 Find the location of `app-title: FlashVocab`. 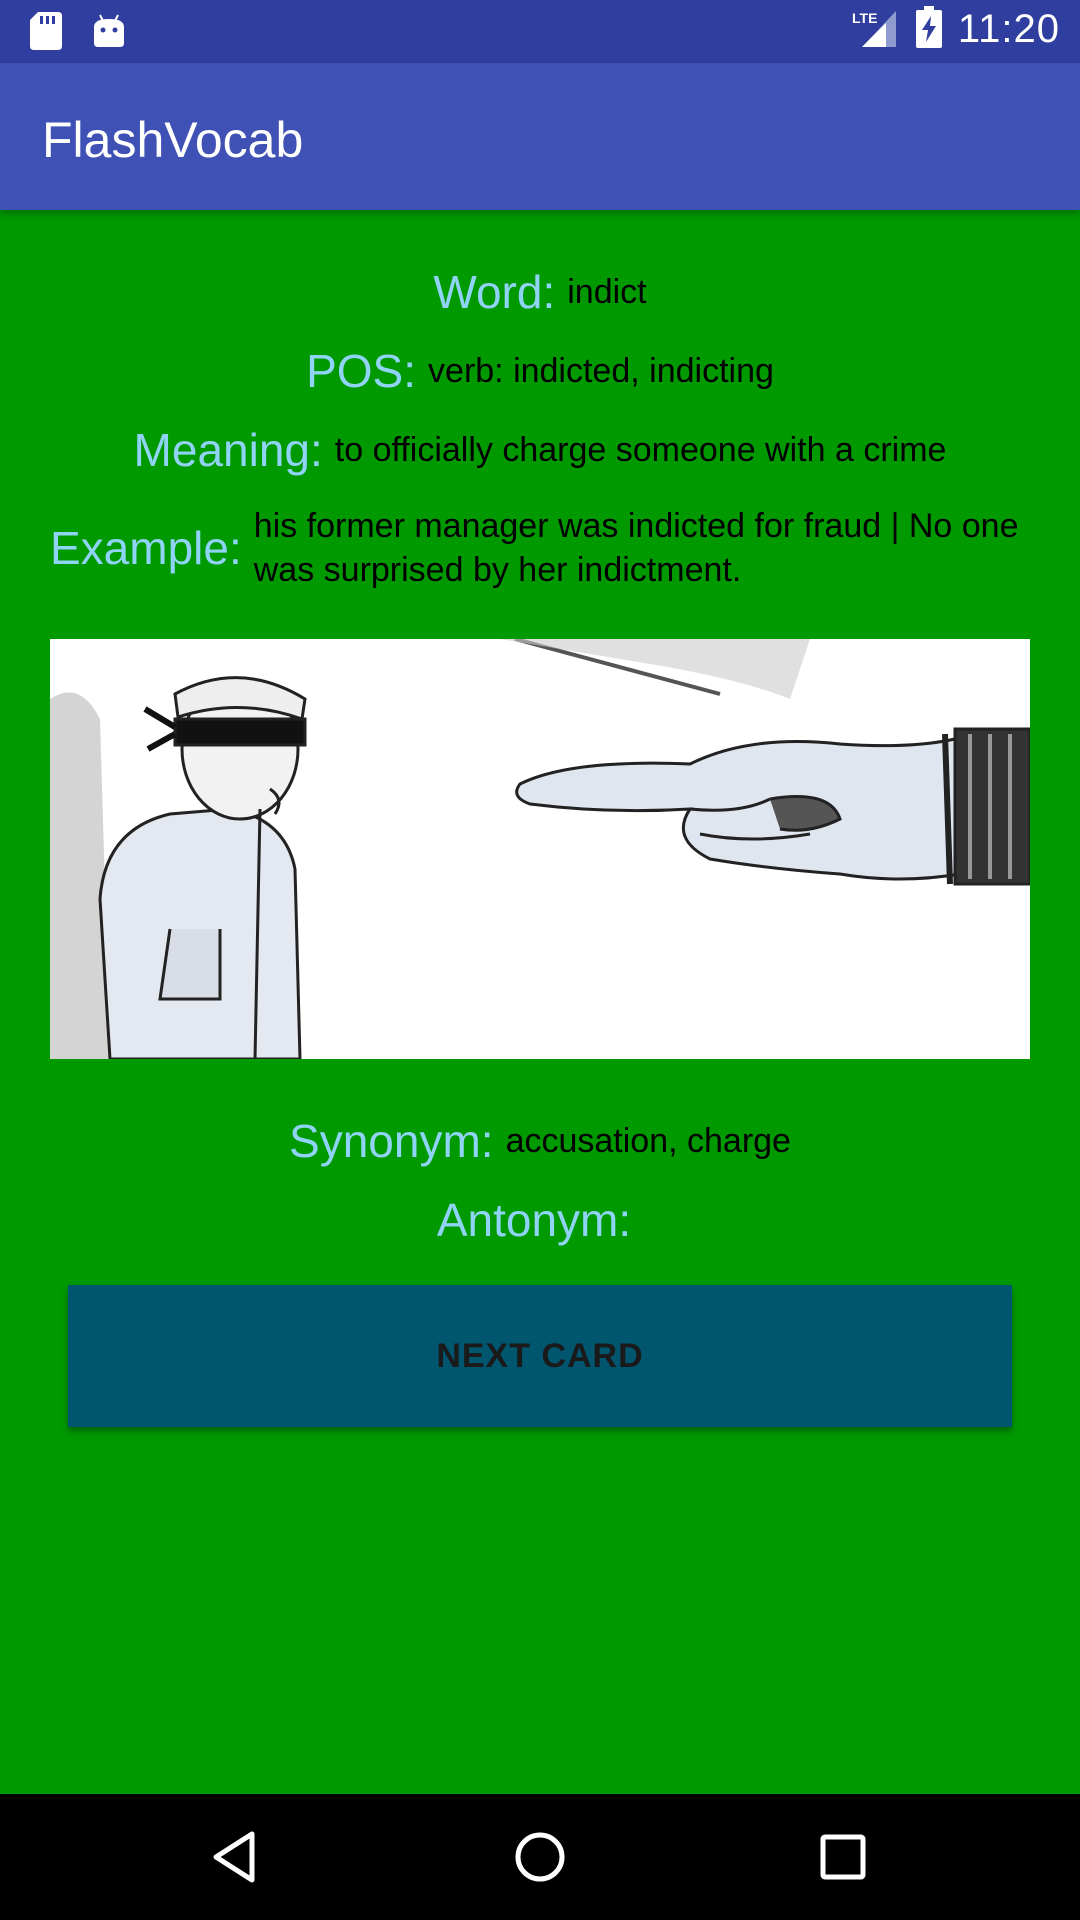

app-title: FlashVocab is located at coordinates (173, 140).